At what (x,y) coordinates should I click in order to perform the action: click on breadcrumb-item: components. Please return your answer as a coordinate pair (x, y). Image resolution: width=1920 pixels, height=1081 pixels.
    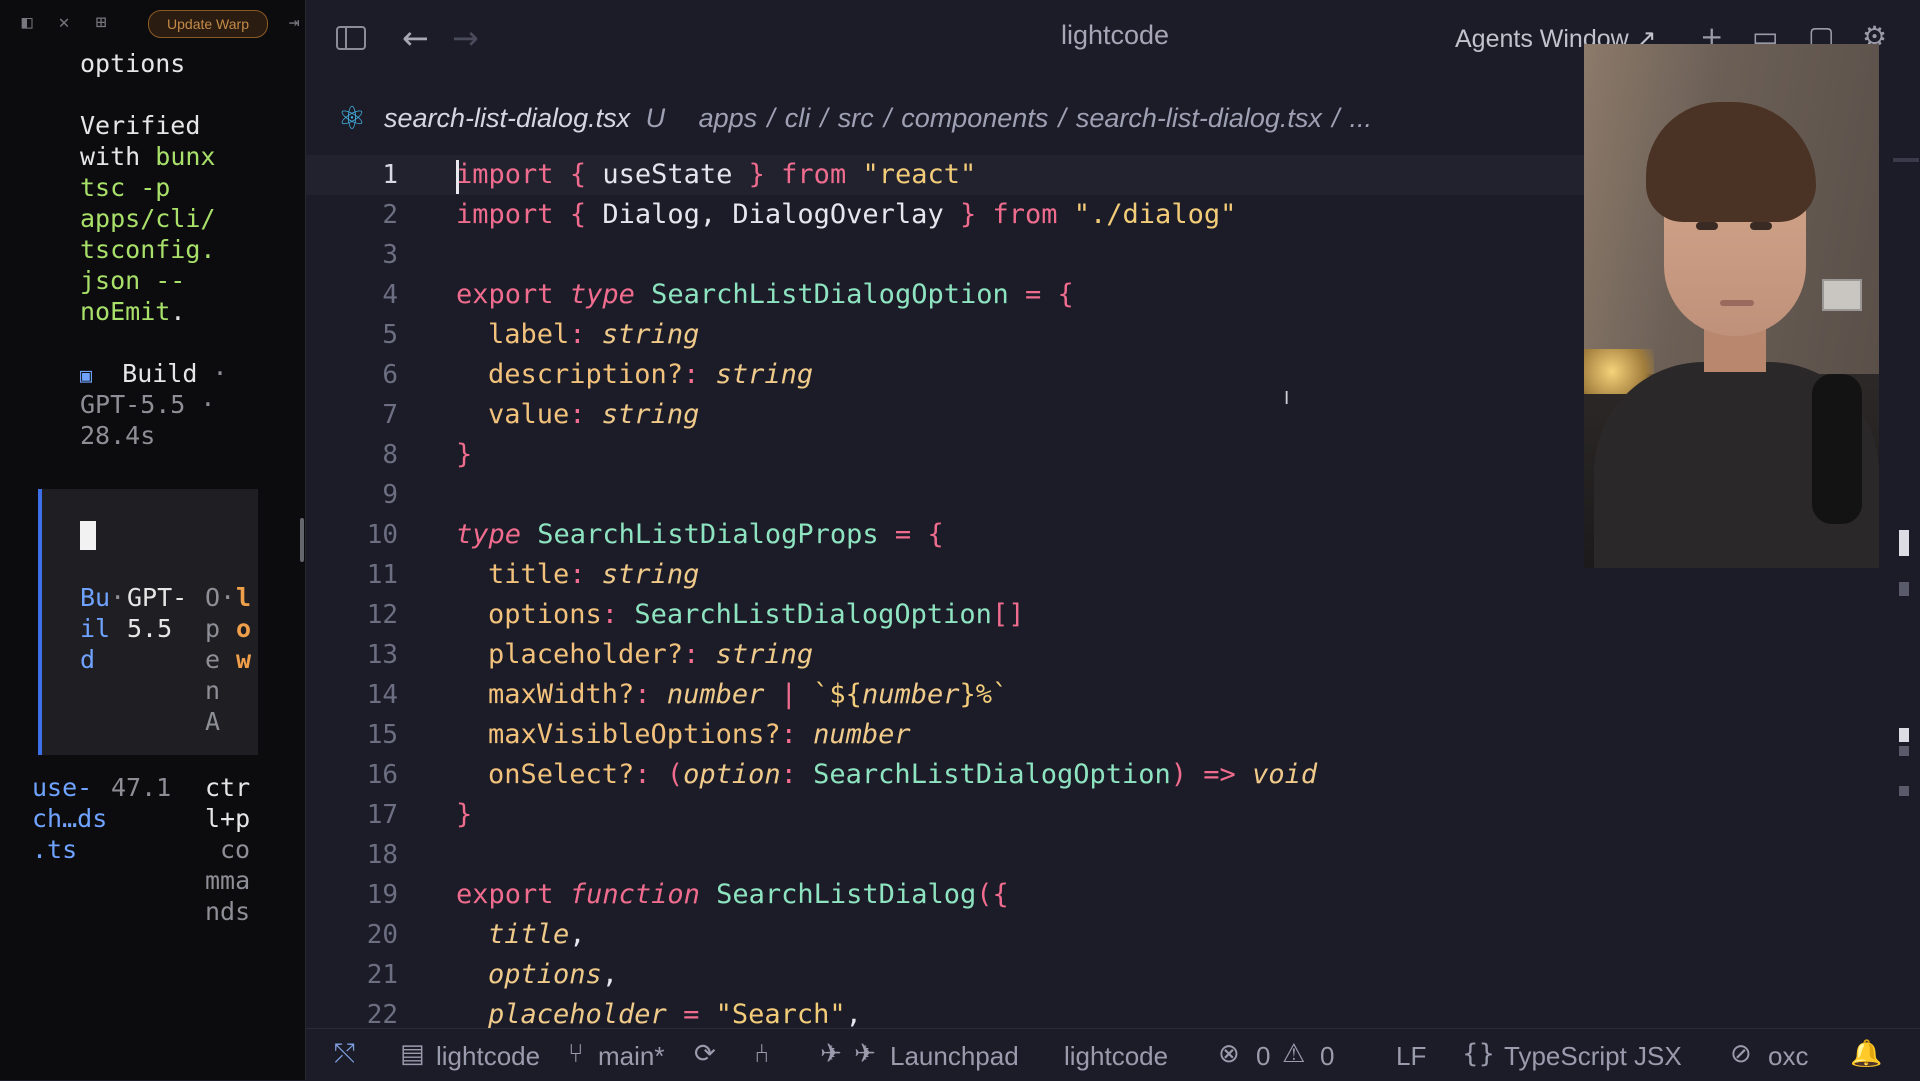
    Looking at the image, I should click on (974, 118).